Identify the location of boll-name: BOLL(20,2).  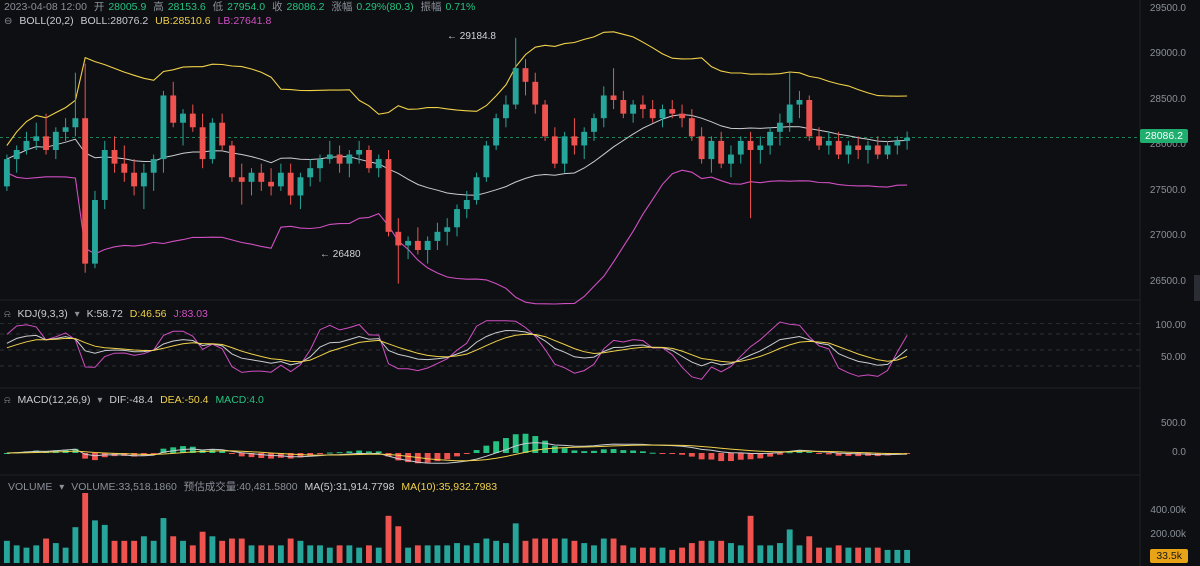
(46, 21).